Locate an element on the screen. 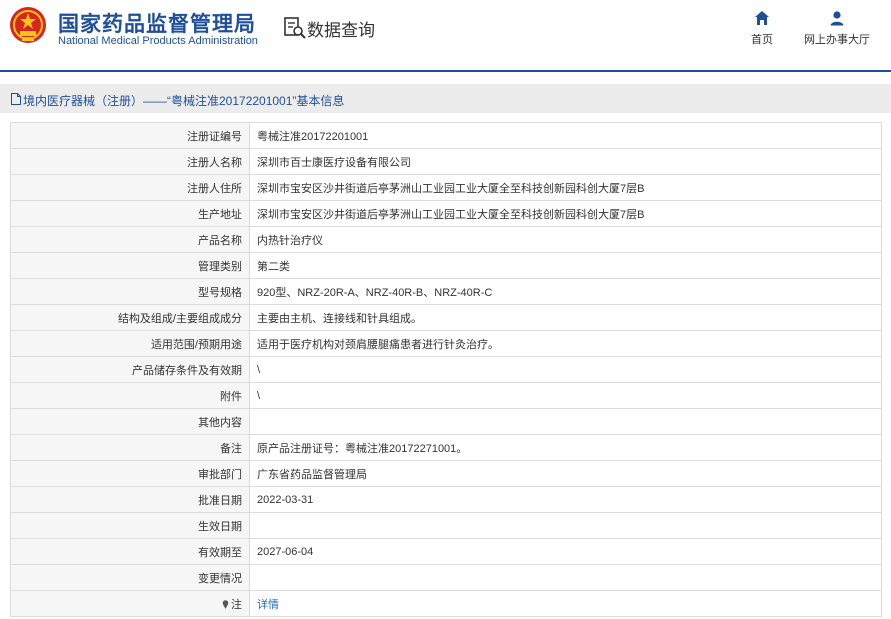  row-label: 型号规格 is located at coordinates (130, 291).